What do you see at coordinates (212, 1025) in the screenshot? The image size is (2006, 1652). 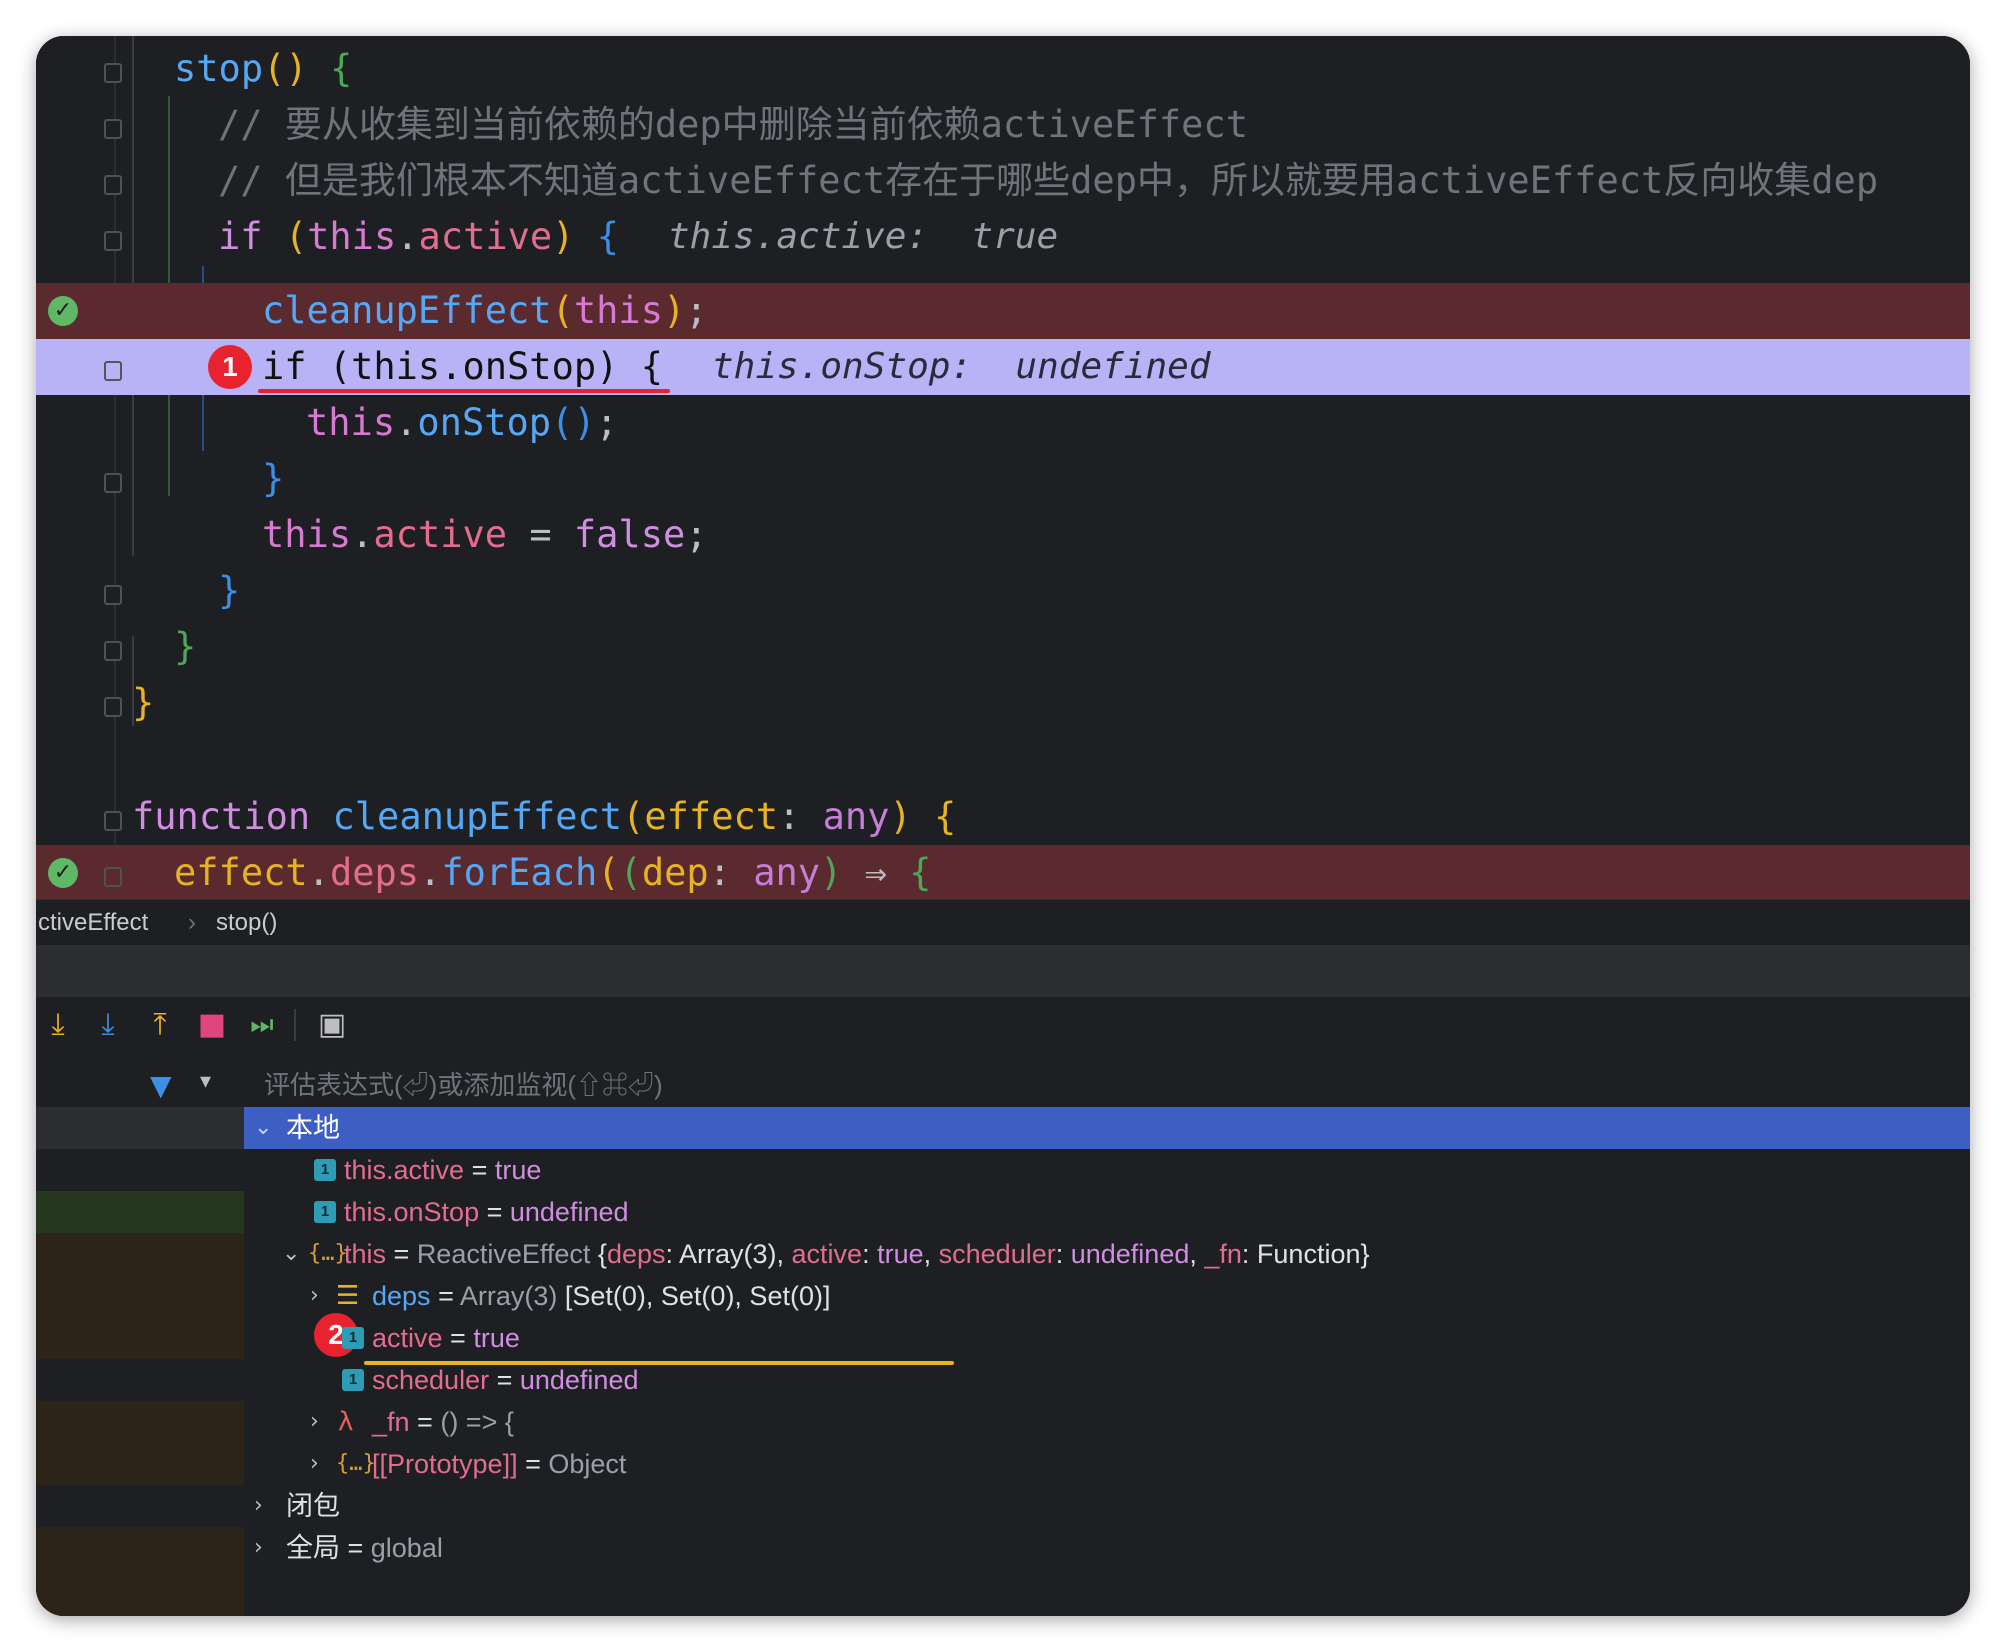 I see `stop-frames-icon: ■` at bounding box center [212, 1025].